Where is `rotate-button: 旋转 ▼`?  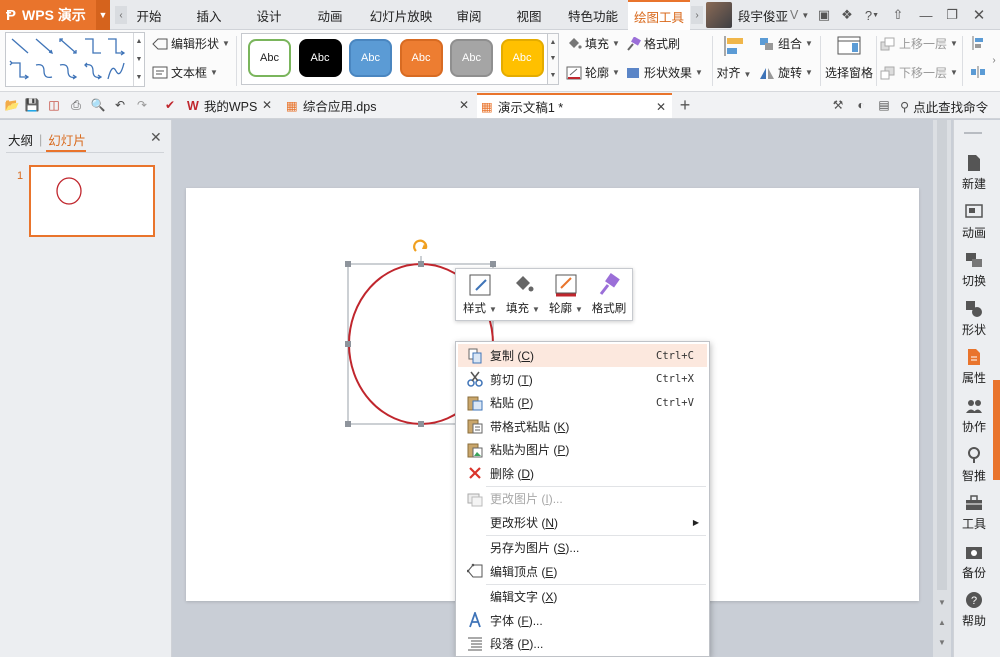 rotate-button: 旋转 ▼ is located at coordinates (786, 72).